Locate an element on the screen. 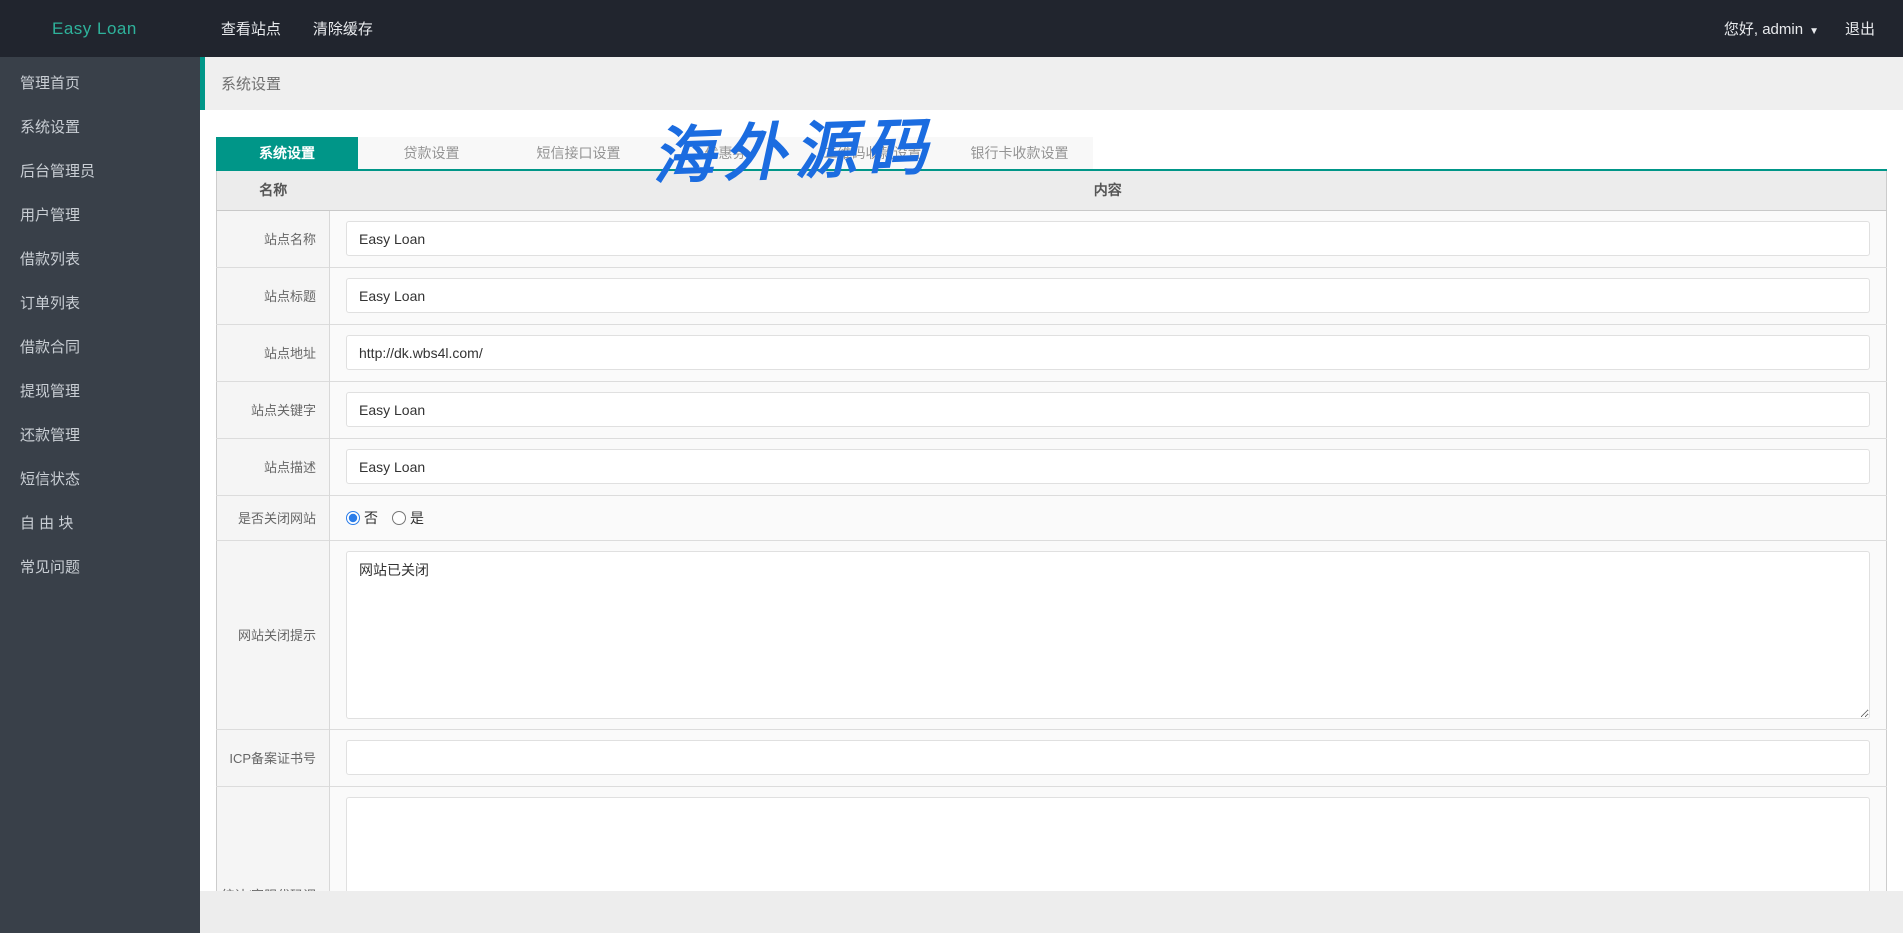  tab-sms-api-settings: 短信接口设置 is located at coordinates (578, 153).